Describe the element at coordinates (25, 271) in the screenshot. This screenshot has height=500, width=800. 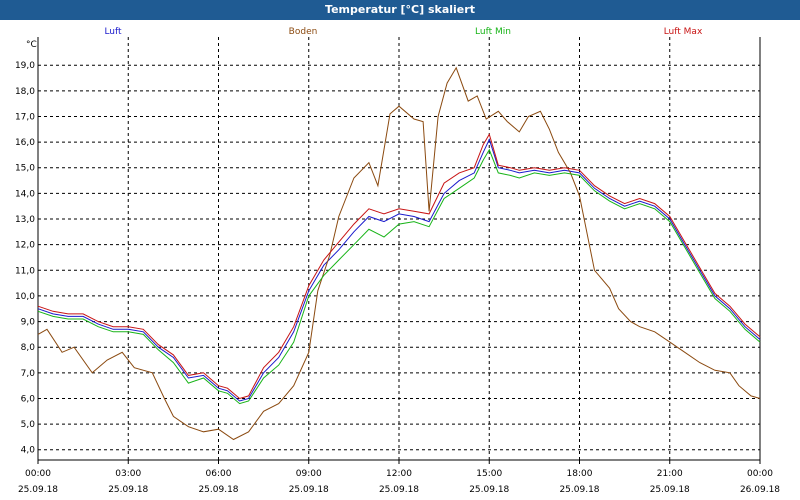
I see `y-tick-label: 11,0` at that location.